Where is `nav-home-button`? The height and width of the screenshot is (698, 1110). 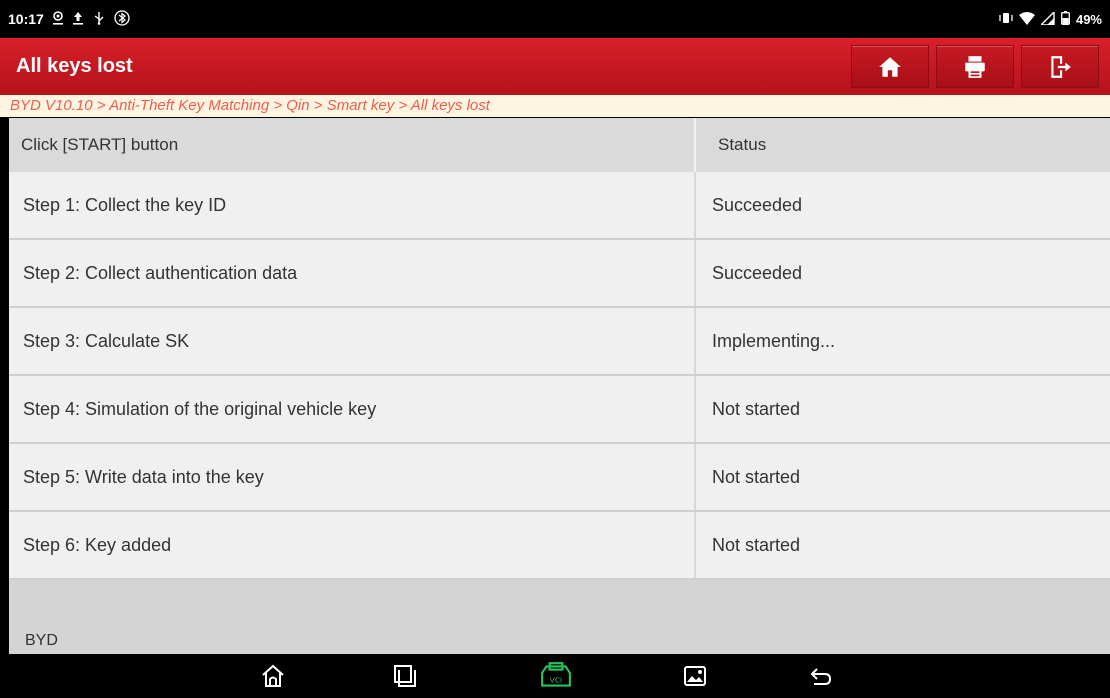
nav-home-button is located at coordinates (273, 676).